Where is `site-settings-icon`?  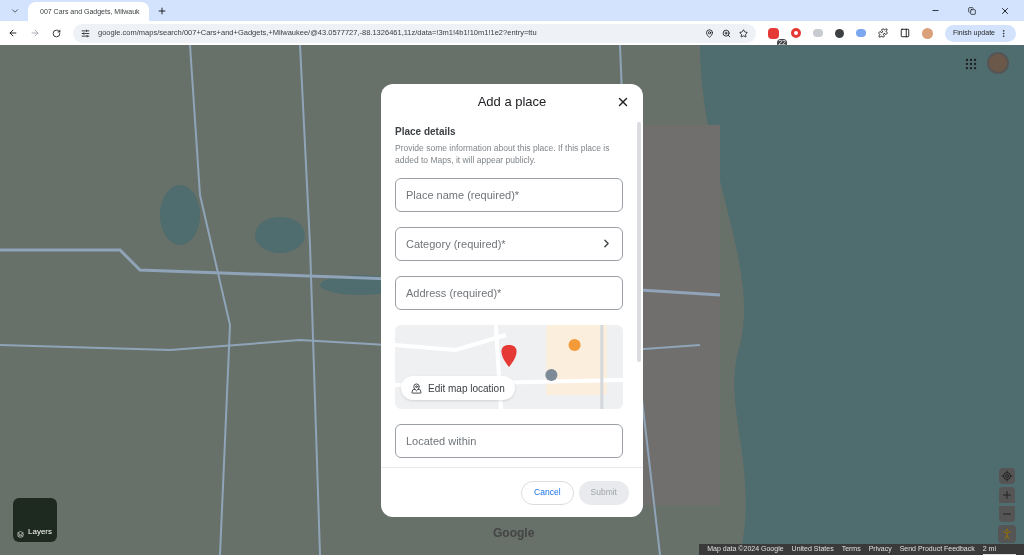
site-settings-icon is located at coordinates (85, 33).